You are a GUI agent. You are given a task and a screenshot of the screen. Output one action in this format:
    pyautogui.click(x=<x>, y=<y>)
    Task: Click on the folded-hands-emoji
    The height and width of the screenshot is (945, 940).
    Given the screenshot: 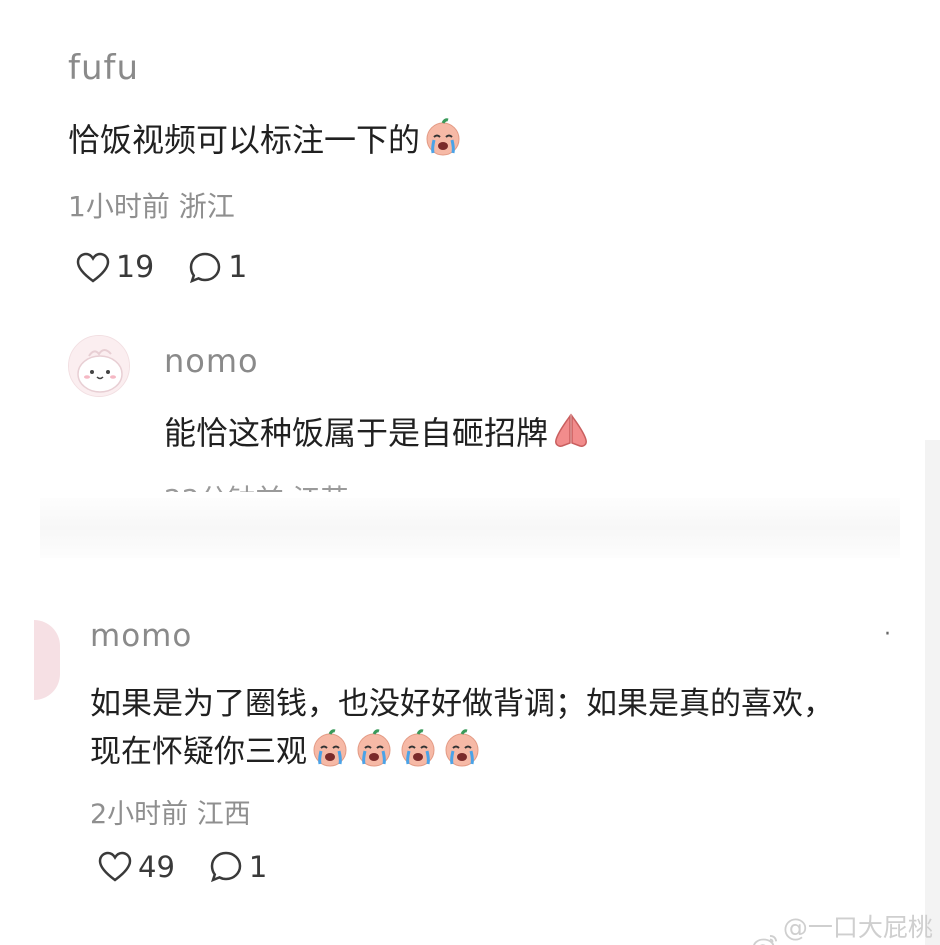 What is the action you would take?
    pyautogui.click(x=571, y=430)
    